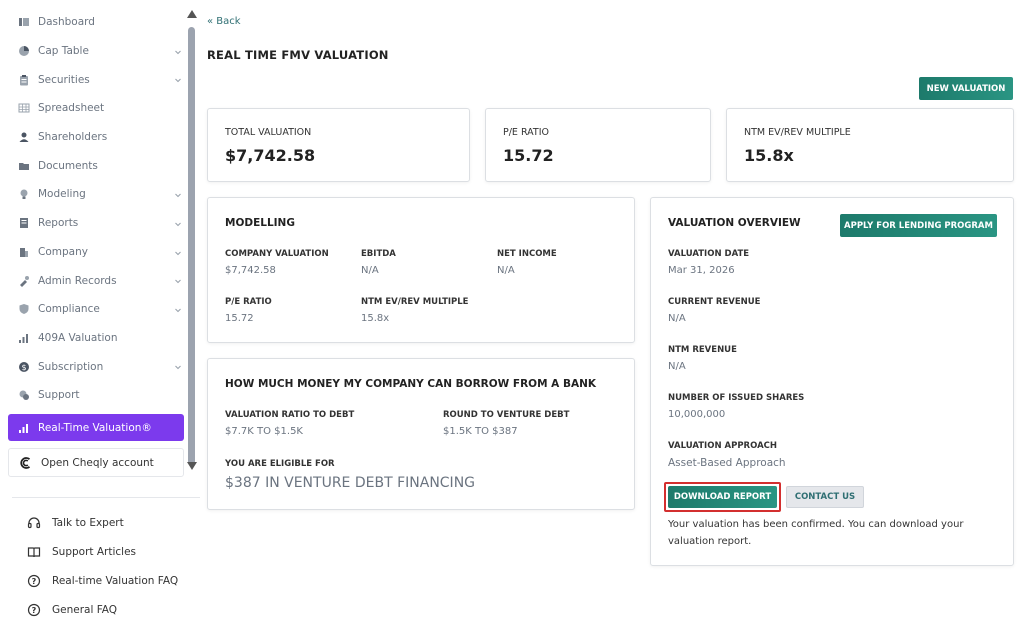 The width and height of the screenshot is (1024, 629). I want to click on help-link-label: Talk to Expert, so click(88, 522).